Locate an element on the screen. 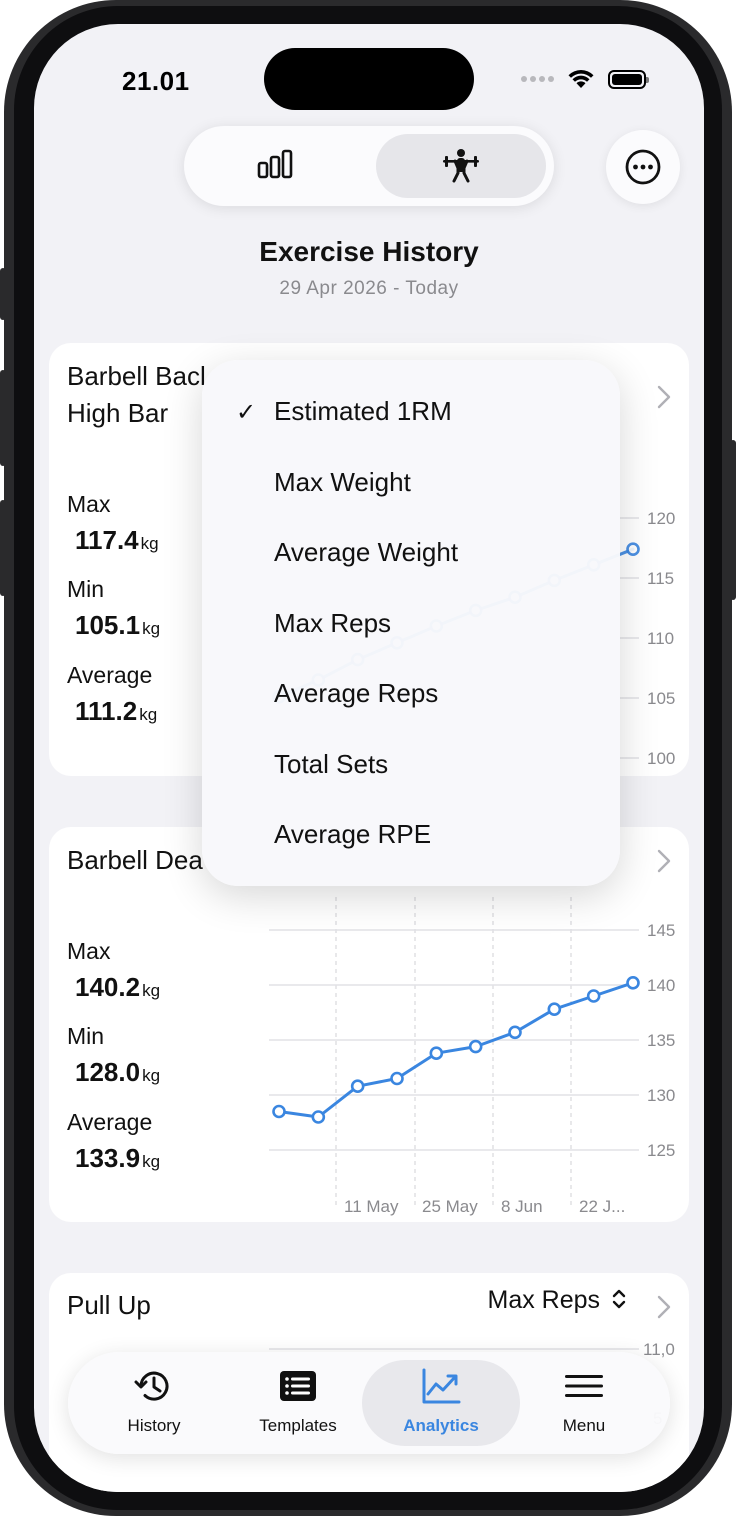 The width and height of the screenshot is (738, 1516). y-tick-label: 145 is located at coordinates (661, 930).